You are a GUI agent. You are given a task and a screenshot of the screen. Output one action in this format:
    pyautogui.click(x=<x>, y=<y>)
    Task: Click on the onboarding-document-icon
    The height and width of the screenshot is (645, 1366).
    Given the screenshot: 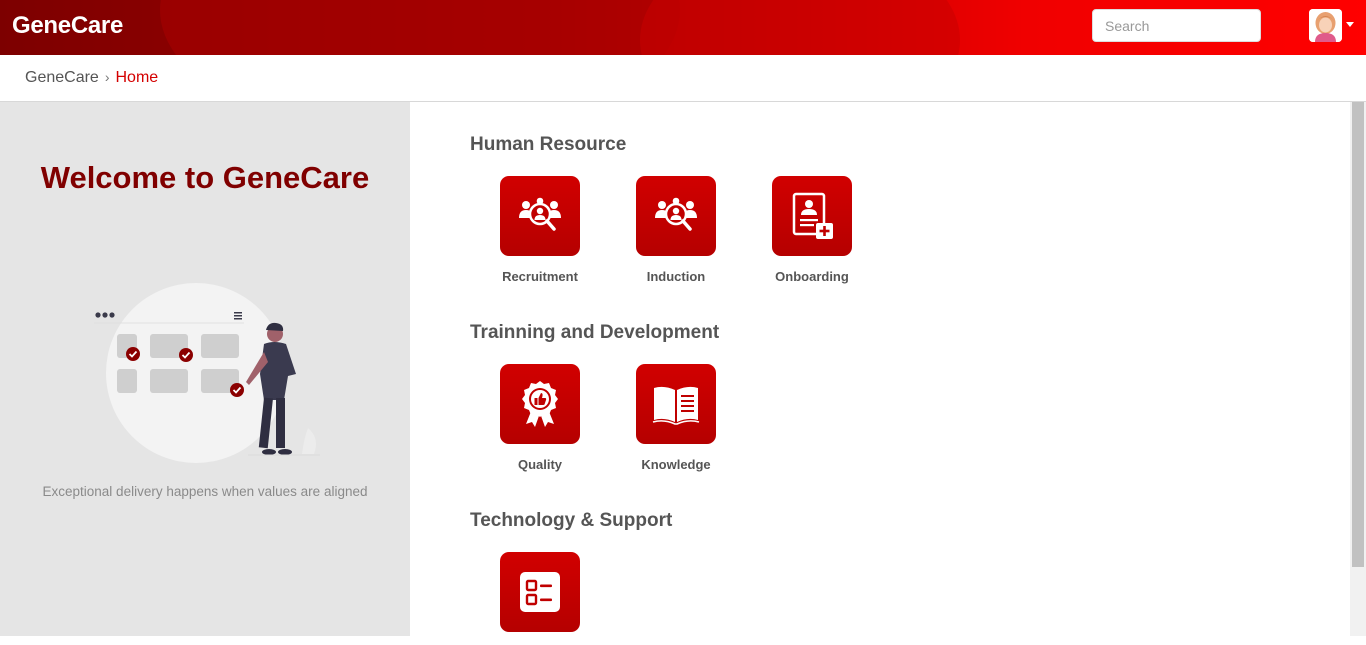 What is the action you would take?
    pyautogui.click(x=812, y=216)
    